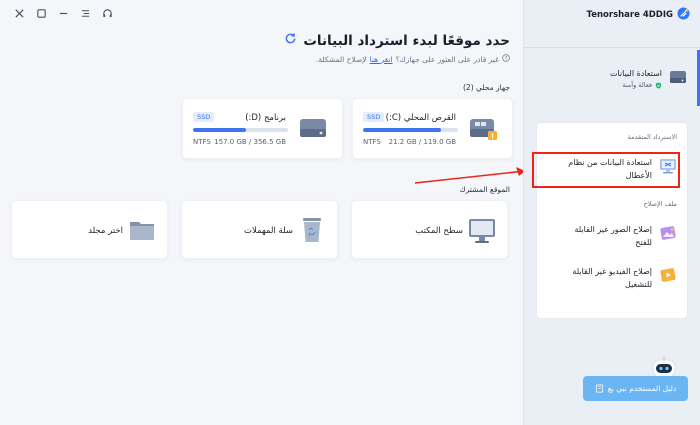 The height and width of the screenshot is (425, 700). I want to click on drive-size: 21.2 GB / 119.0 GB, so click(422, 142).